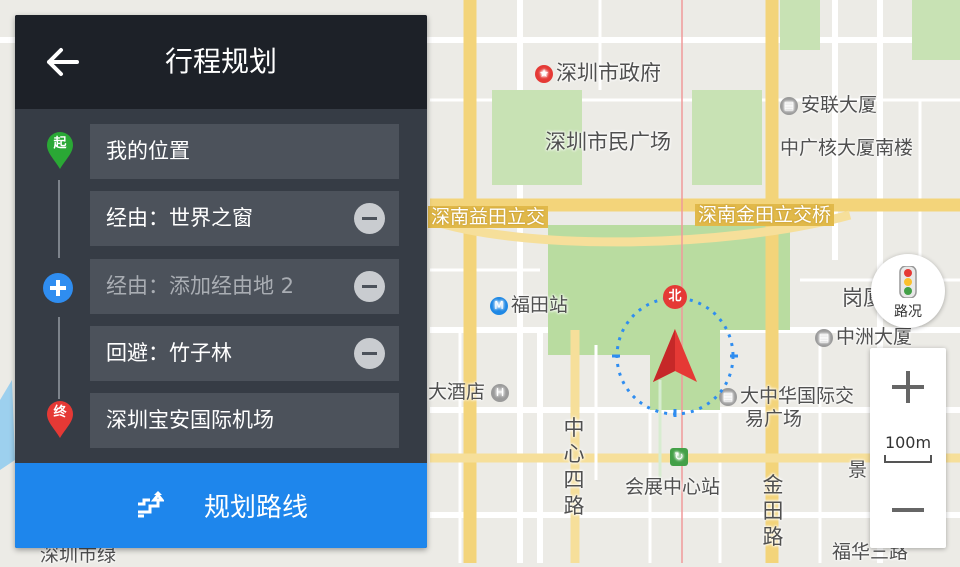 The image size is (960, 567). Describe the element at coordinates (608, 141) in the screenshot. I see `map-label-citizen-square: 深圳市民广场` at that location.